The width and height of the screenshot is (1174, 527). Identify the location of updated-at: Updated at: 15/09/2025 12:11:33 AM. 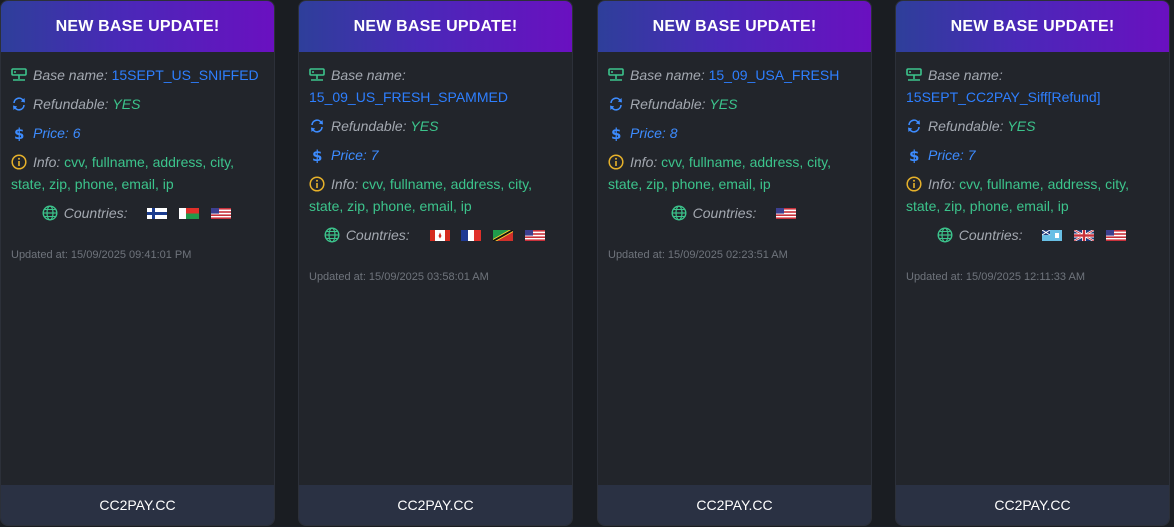
(995, 277).